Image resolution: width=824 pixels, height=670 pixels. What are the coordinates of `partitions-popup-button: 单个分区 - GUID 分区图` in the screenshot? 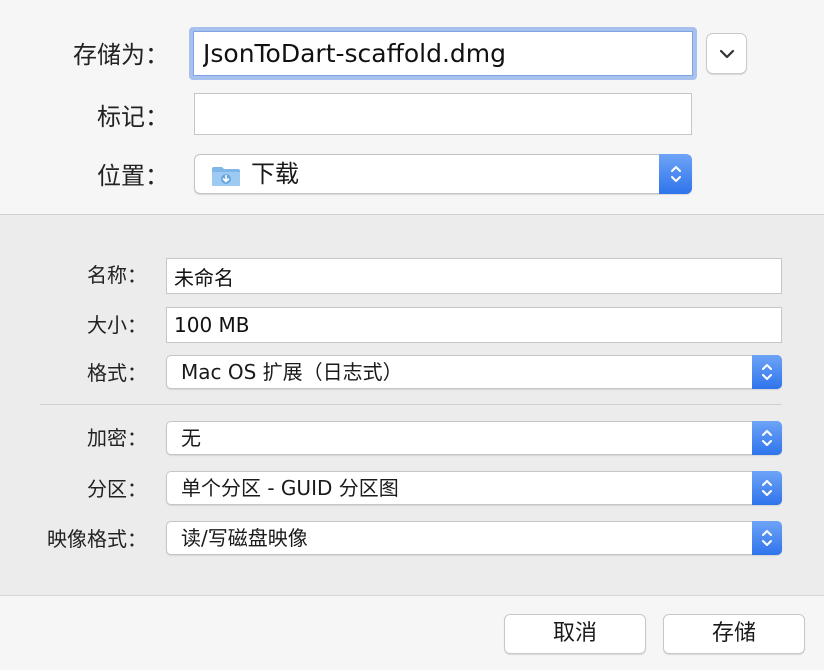 It's located at (474, 488).